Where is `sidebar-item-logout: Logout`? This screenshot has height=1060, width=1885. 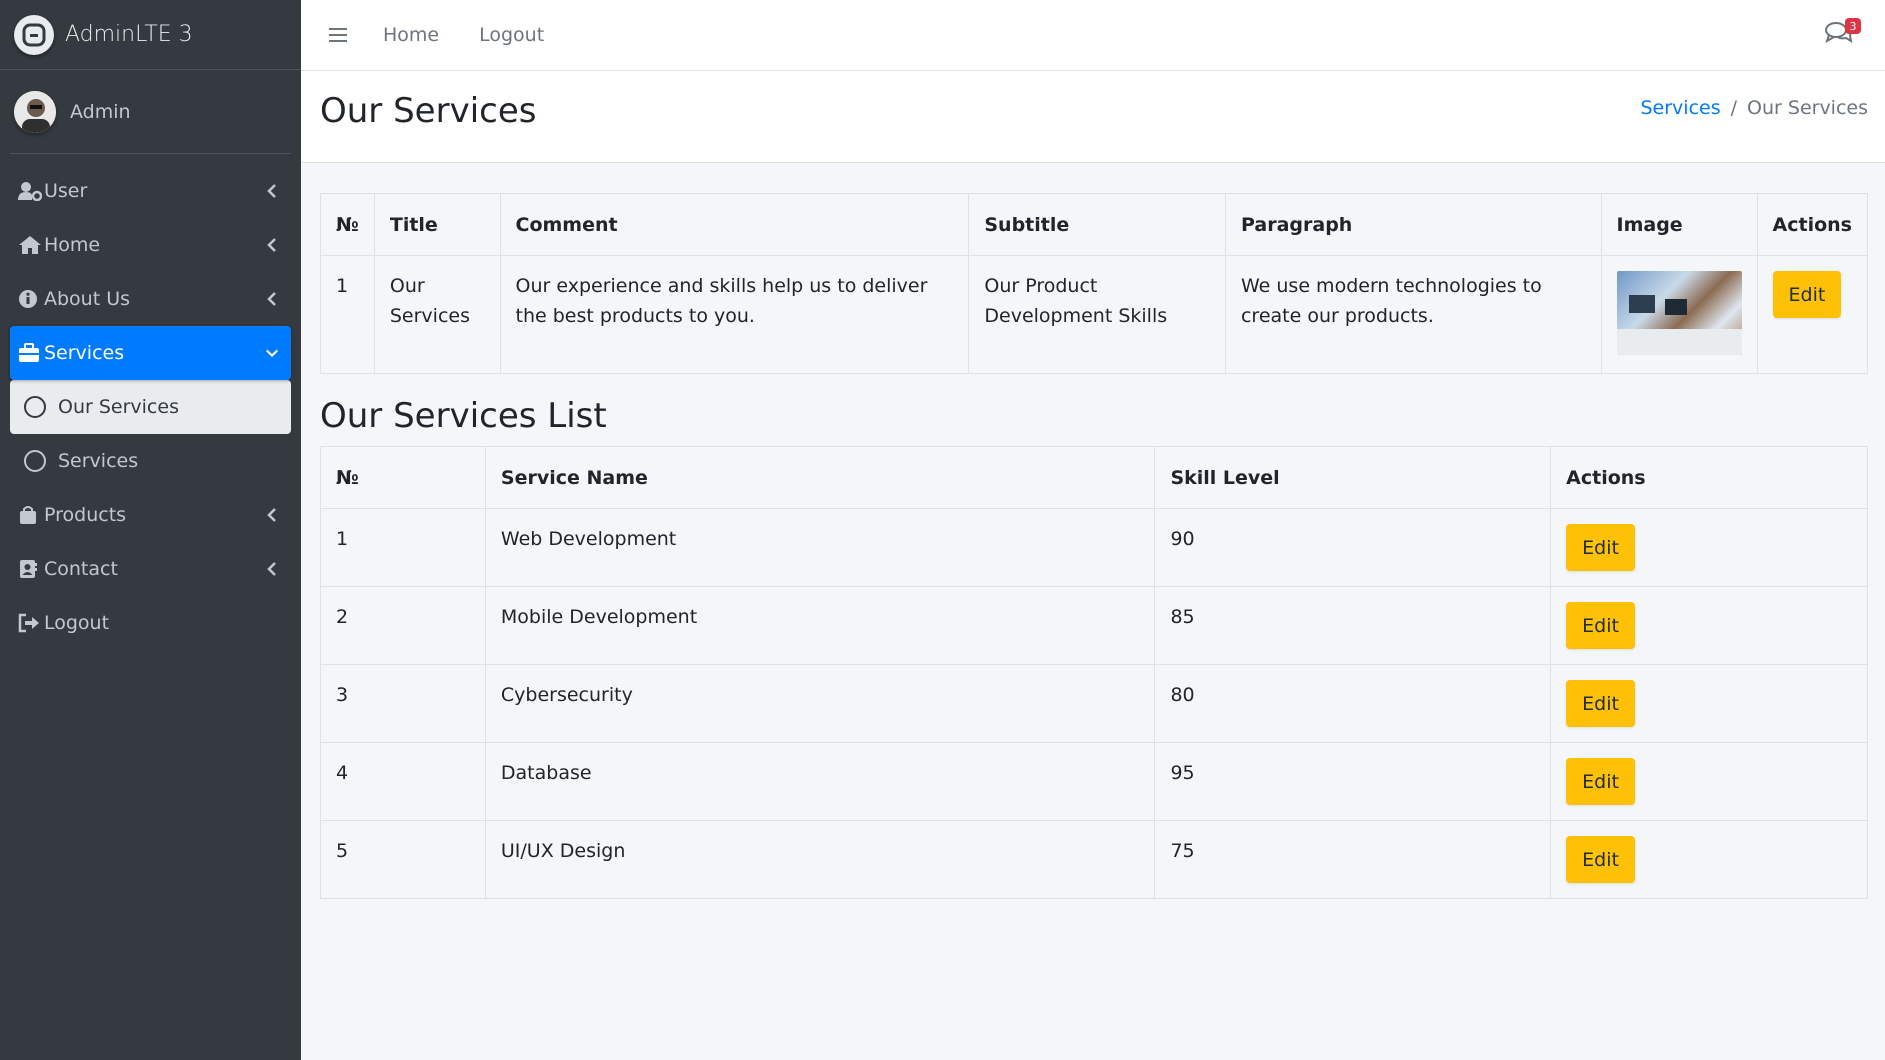
sidebar-item-logout: Logout is located at coordinates (150, 623).